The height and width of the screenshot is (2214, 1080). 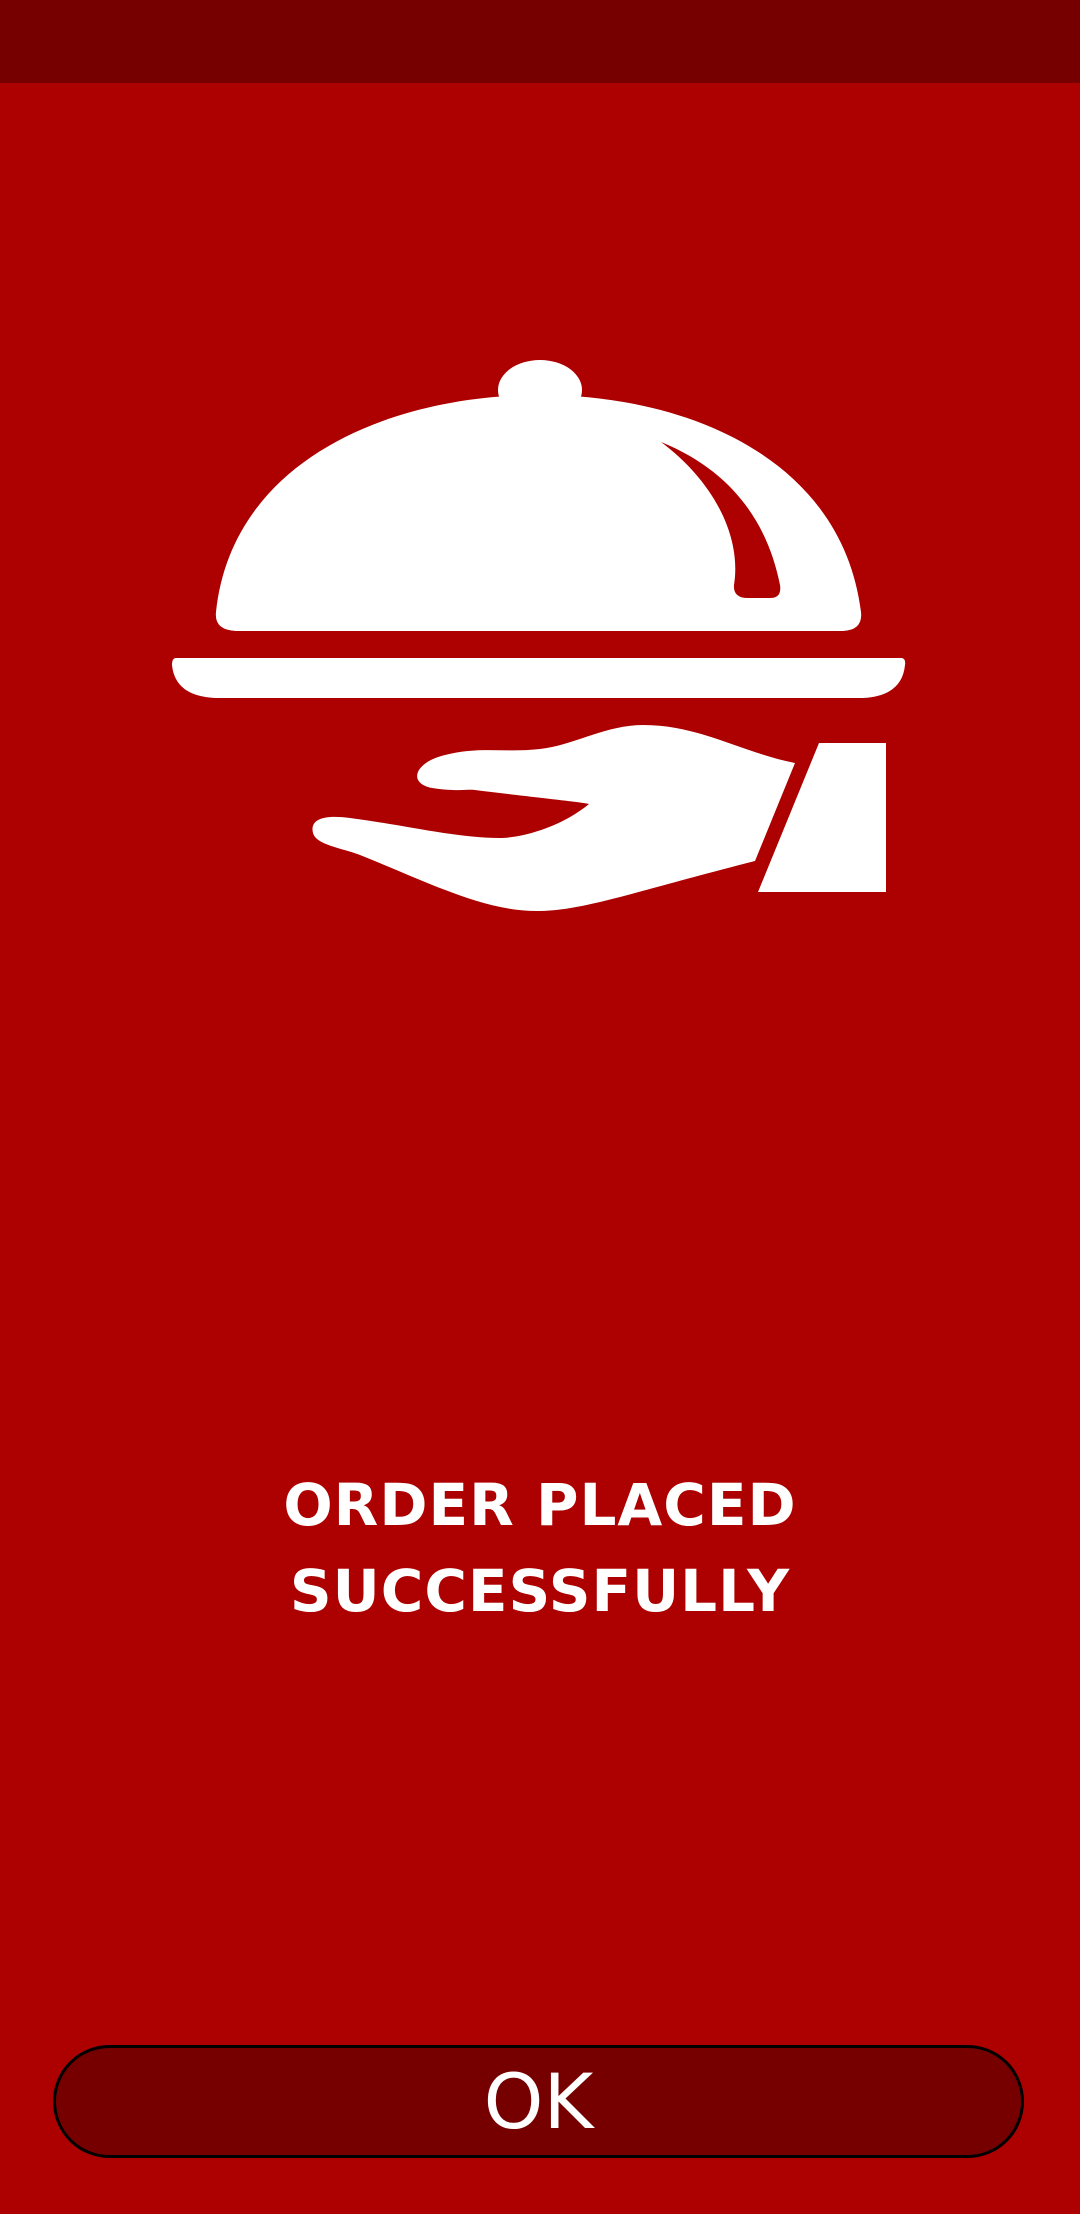 What do you see at coordinates (540, 1548) in the screenshot?
I see `order-placed-message: ORDER PLACED SUCCESSFULLY` at bounding box center [540, 1548].